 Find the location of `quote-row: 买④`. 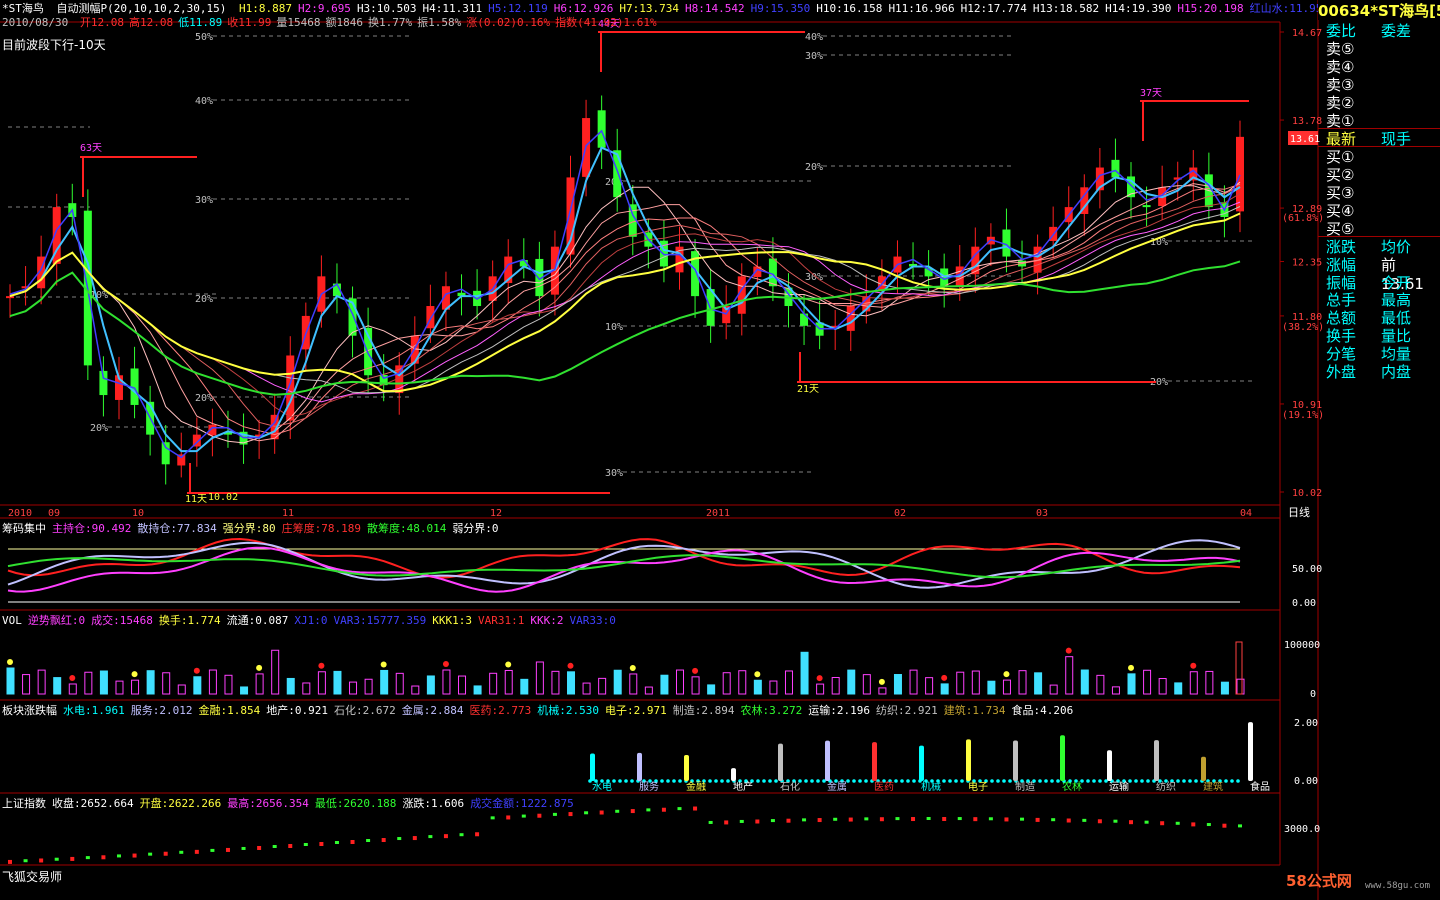

quote-row: 买④ is located at coordinates (1383, 210).